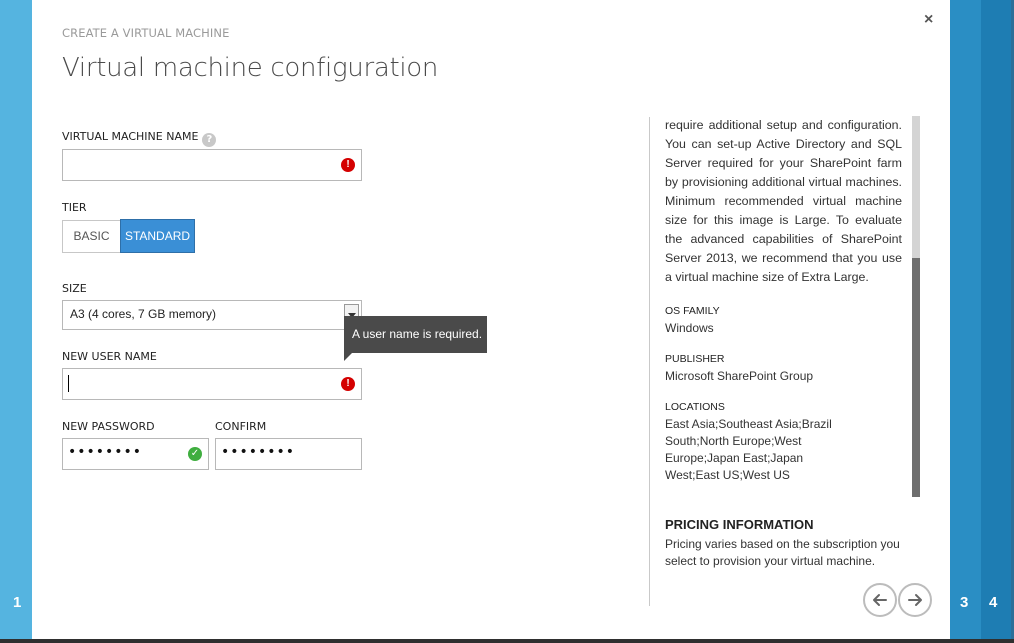 The image size is (1014, 643). Describe the element at coordinates (74, 288) in the screenshot. I see `size-label: SIZE` at that location.